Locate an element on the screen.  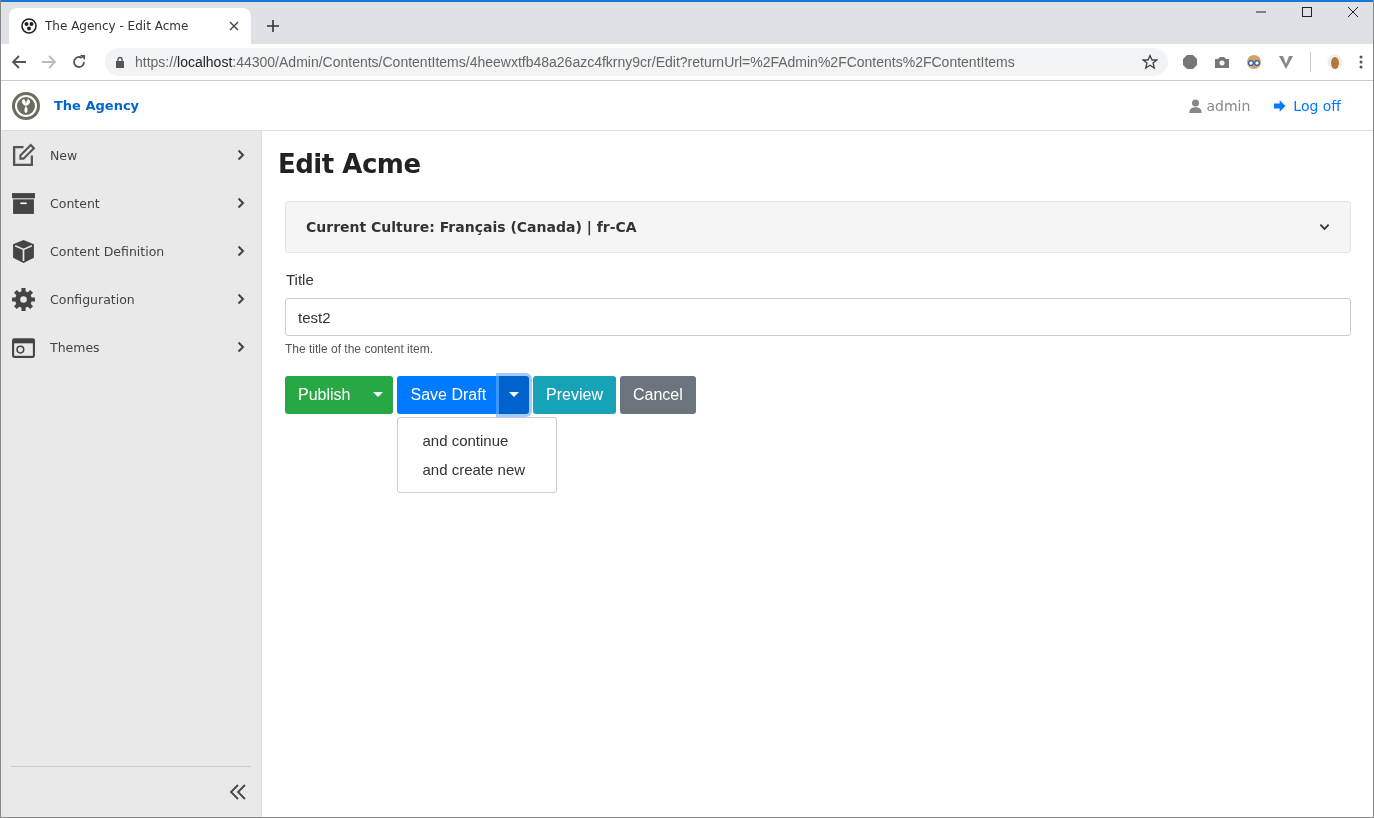
sidebar-item: Content is located at coordinates (131, 203).